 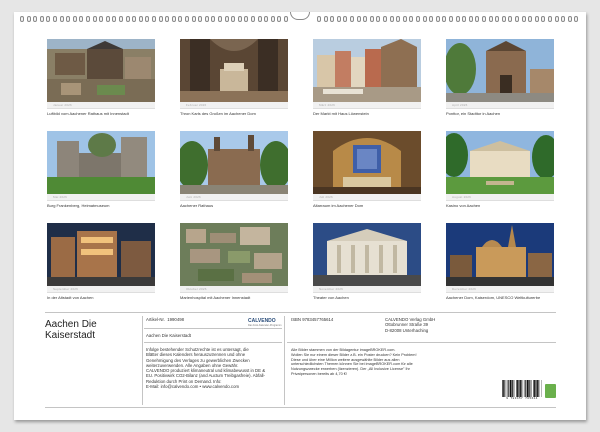 I want to click on photo-caption: Theater von Aachen, so click(x=331, y=297).